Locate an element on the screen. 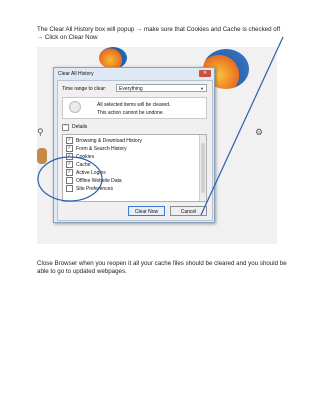 The width and height of the screenshot is (320, 414). list-item: ✓ Cookies is located at coordinates (80, 156).